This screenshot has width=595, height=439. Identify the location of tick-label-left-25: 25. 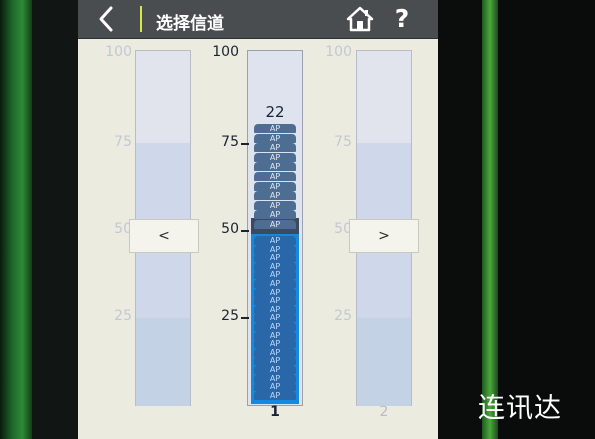
(123, 316).